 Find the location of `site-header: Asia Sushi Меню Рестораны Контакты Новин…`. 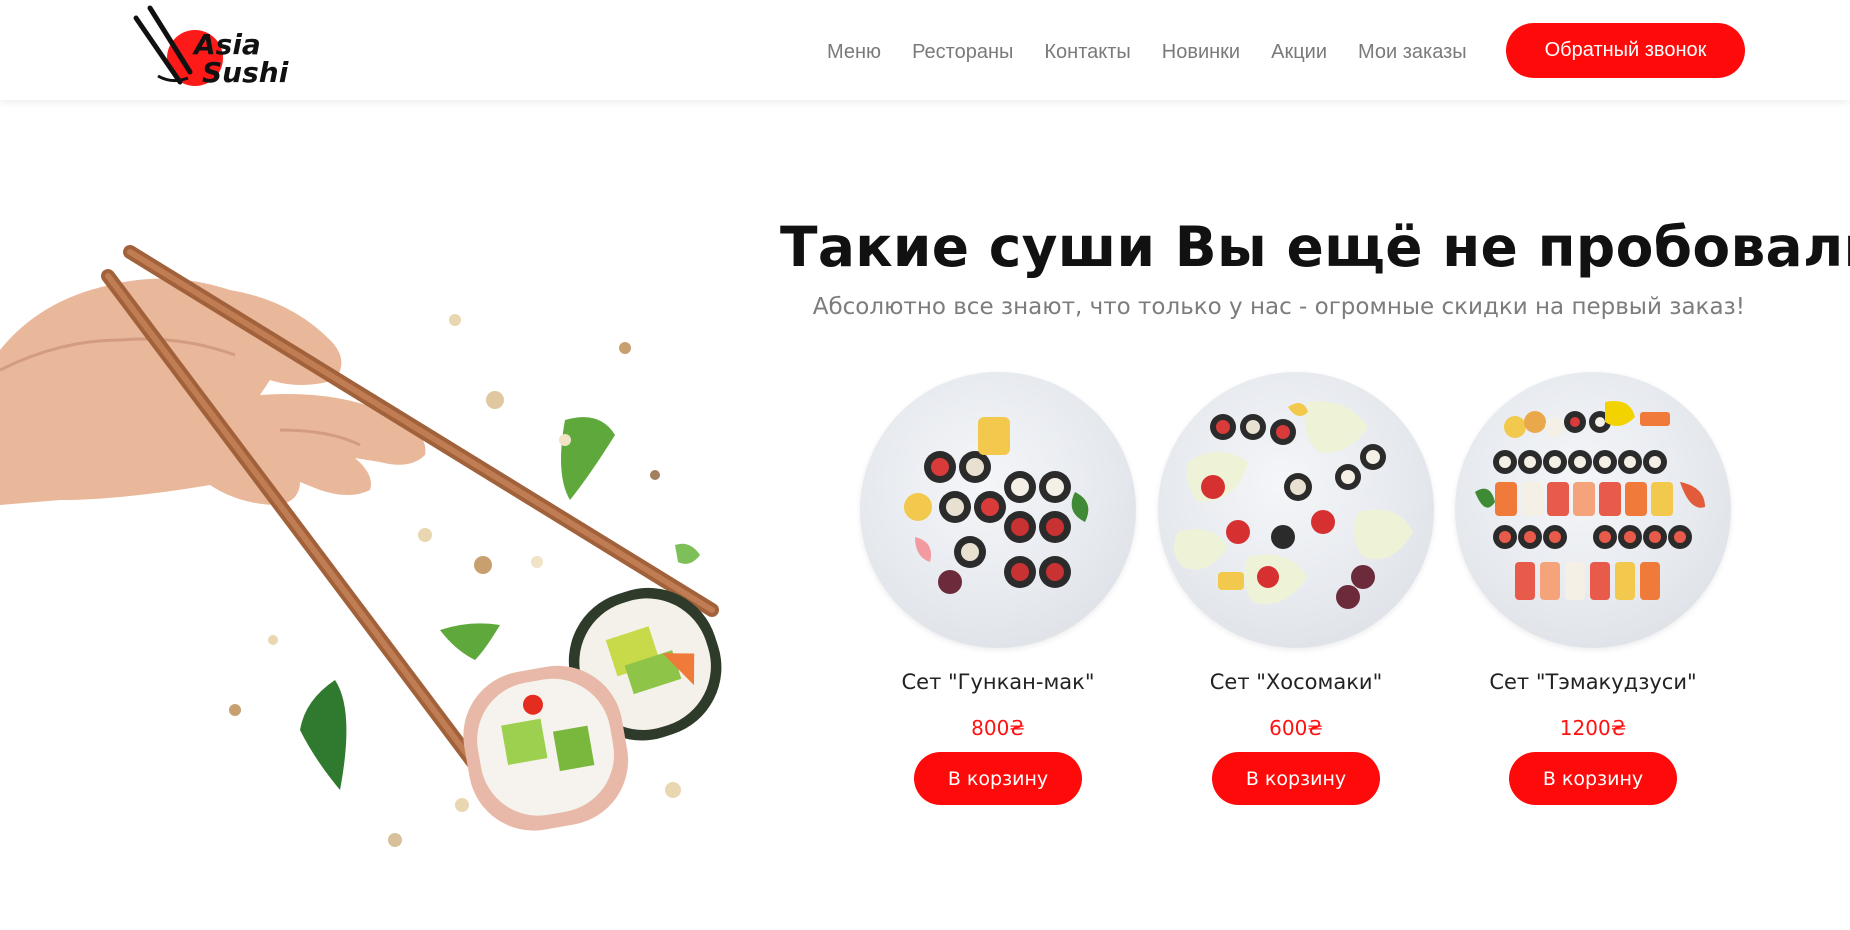

site-header: Asia Sushi Меню Рестораны Контакты Новин… is located at coordinates (925, 50).